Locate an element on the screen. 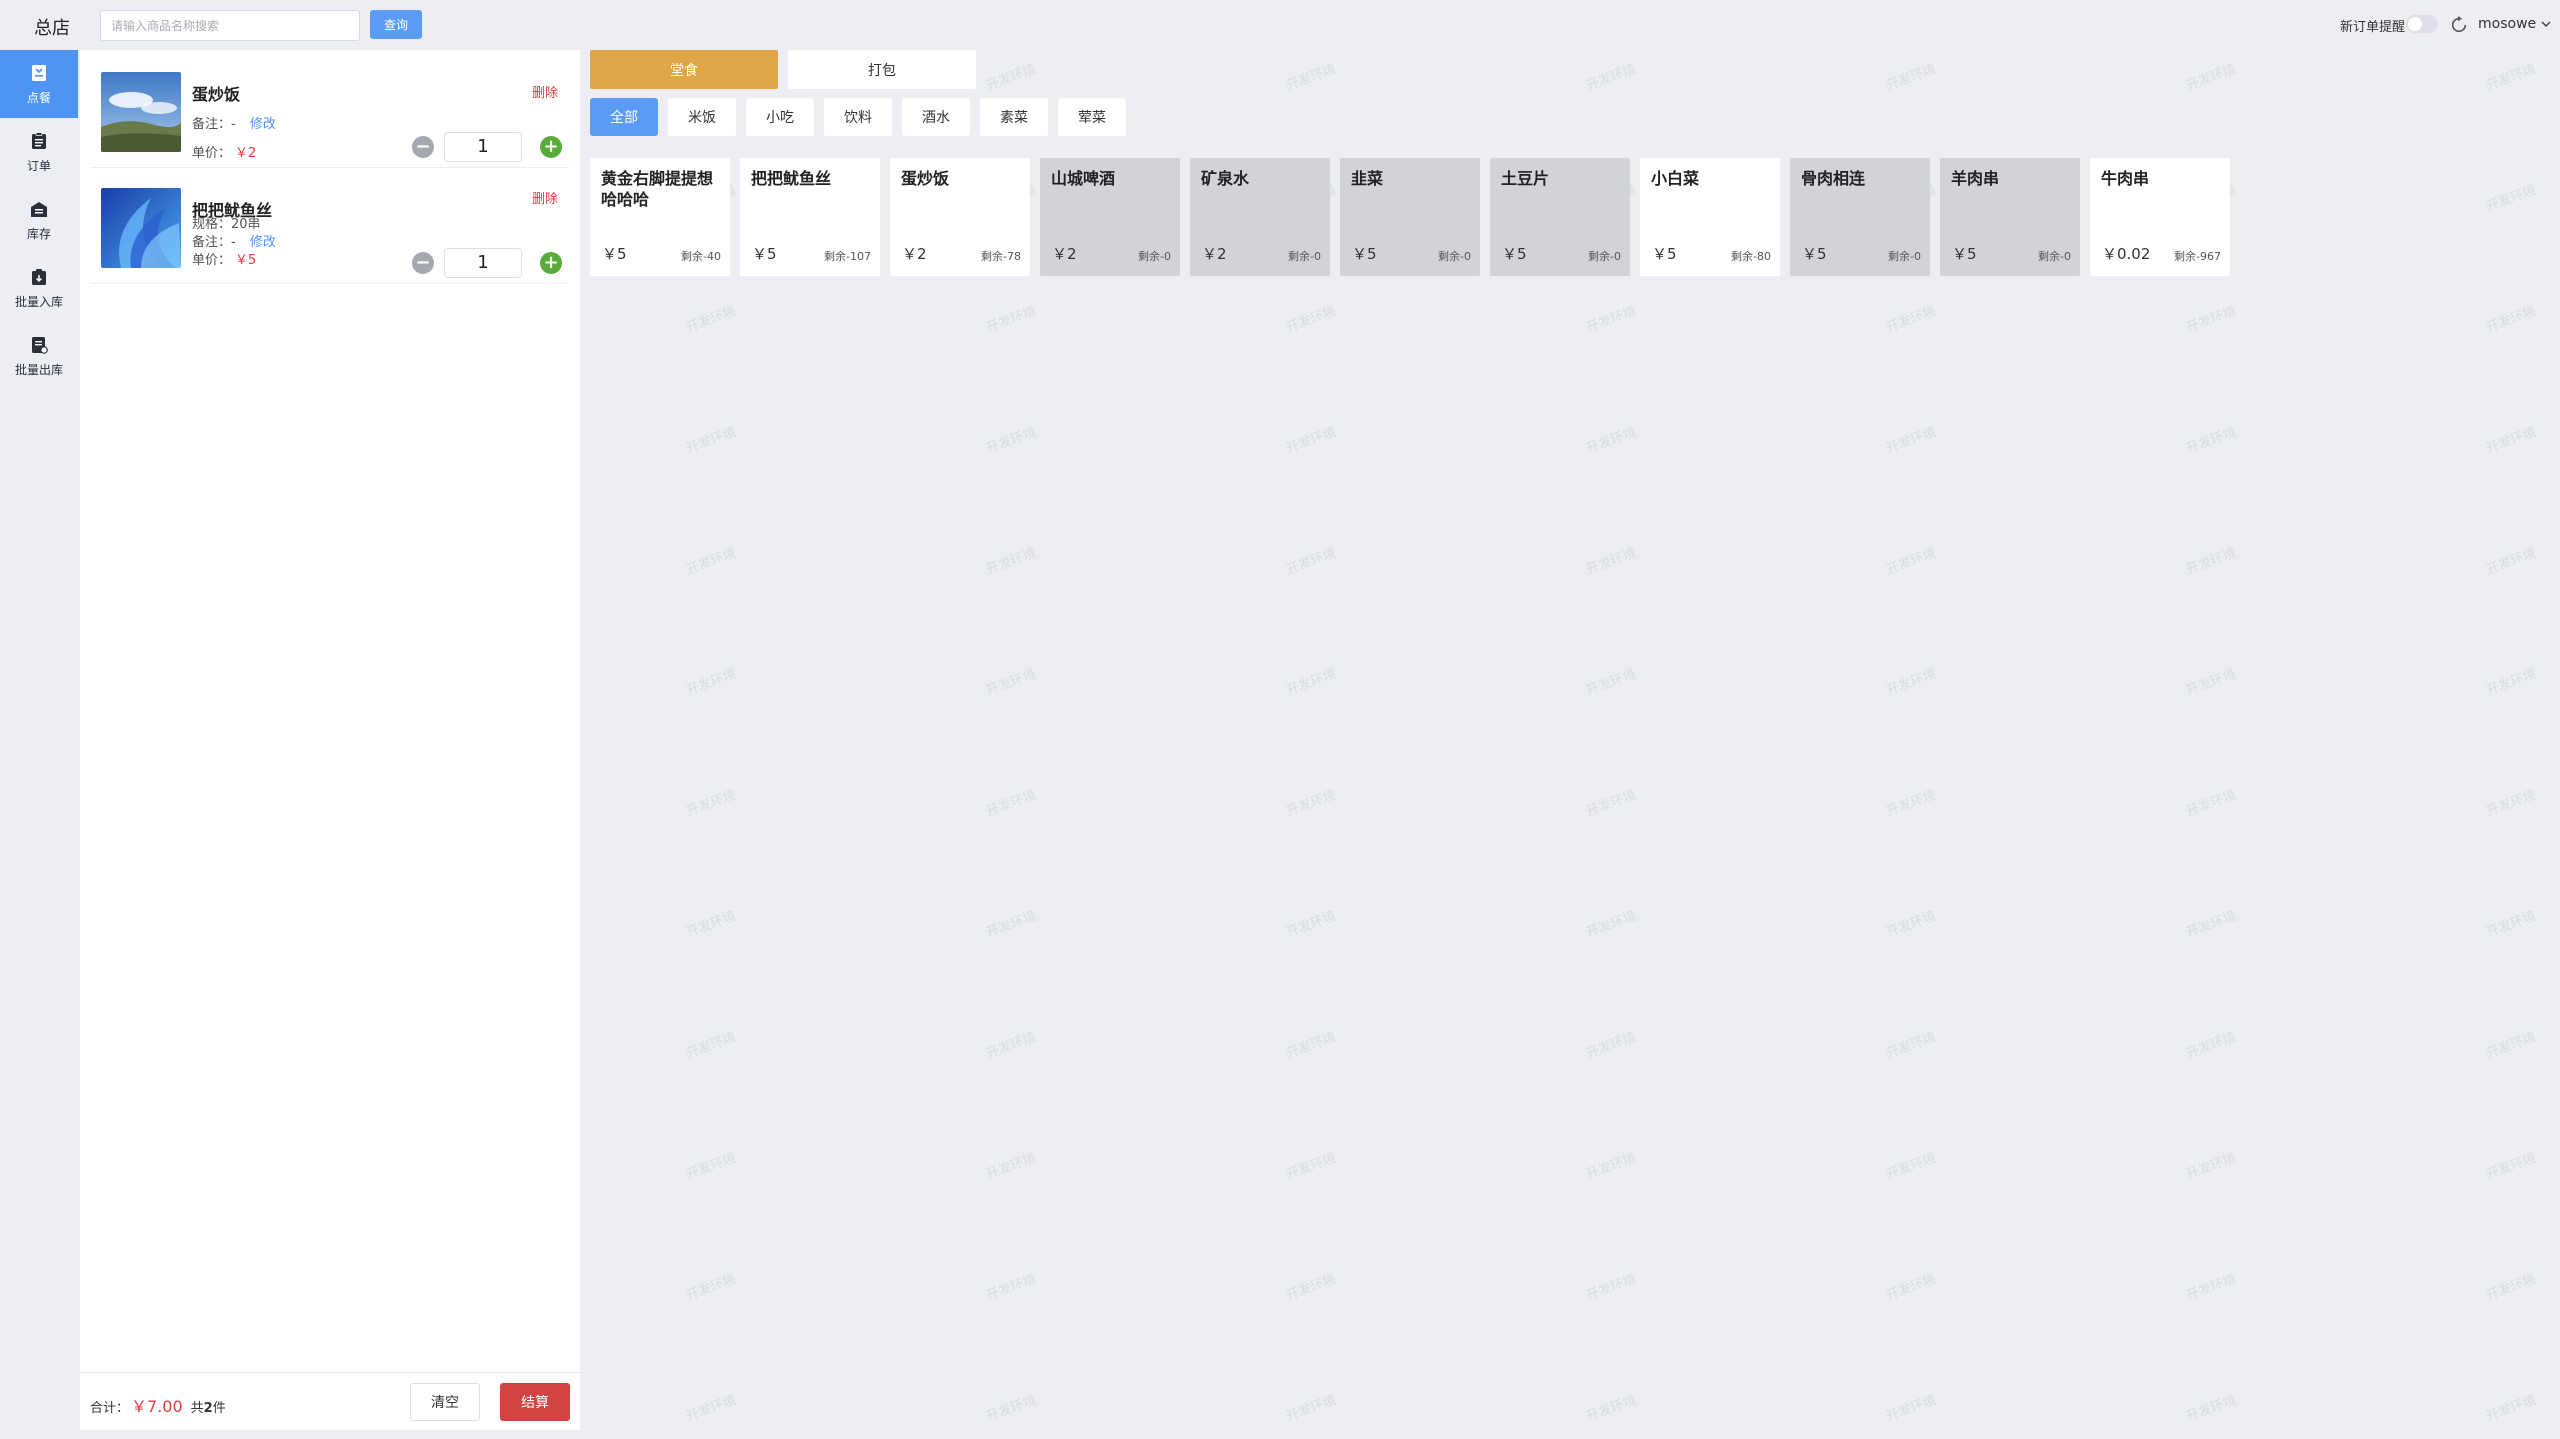 The image size is (2560, 1439). category-tab-alcohol: 酒水 is located at coordinates (936, 117).